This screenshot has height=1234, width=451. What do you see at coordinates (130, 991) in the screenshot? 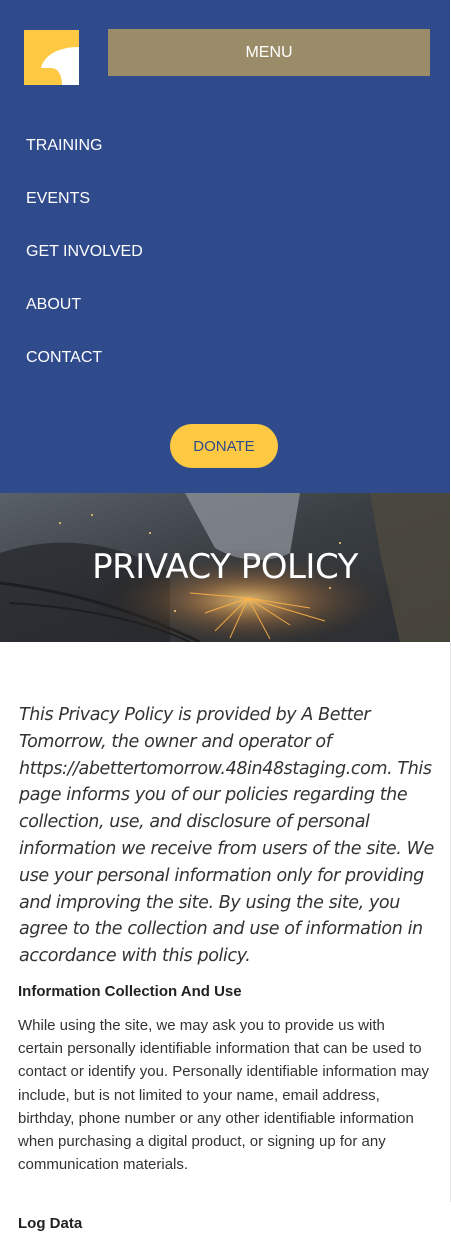
I see `section-heading-information-collection: Information Collection And Use` at bounding box center [130, 991].